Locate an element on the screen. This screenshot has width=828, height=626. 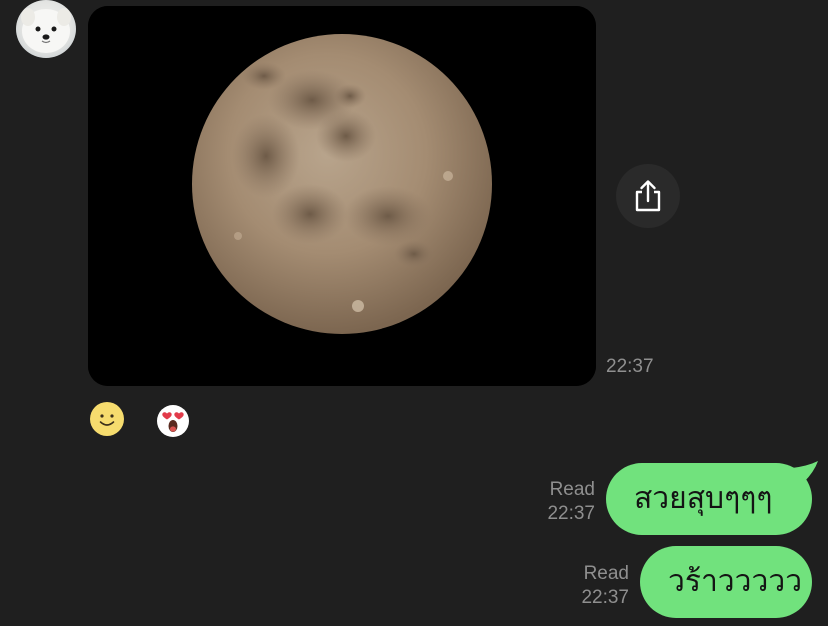
outgoing-message-bubble: วร้าววววว is located at coordinates (726, 582).